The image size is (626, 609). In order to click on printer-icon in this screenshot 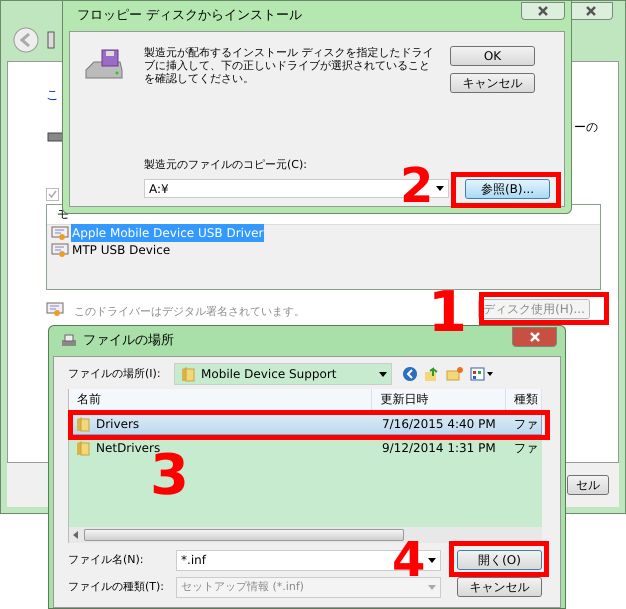, I will do `click(69, 341)`.